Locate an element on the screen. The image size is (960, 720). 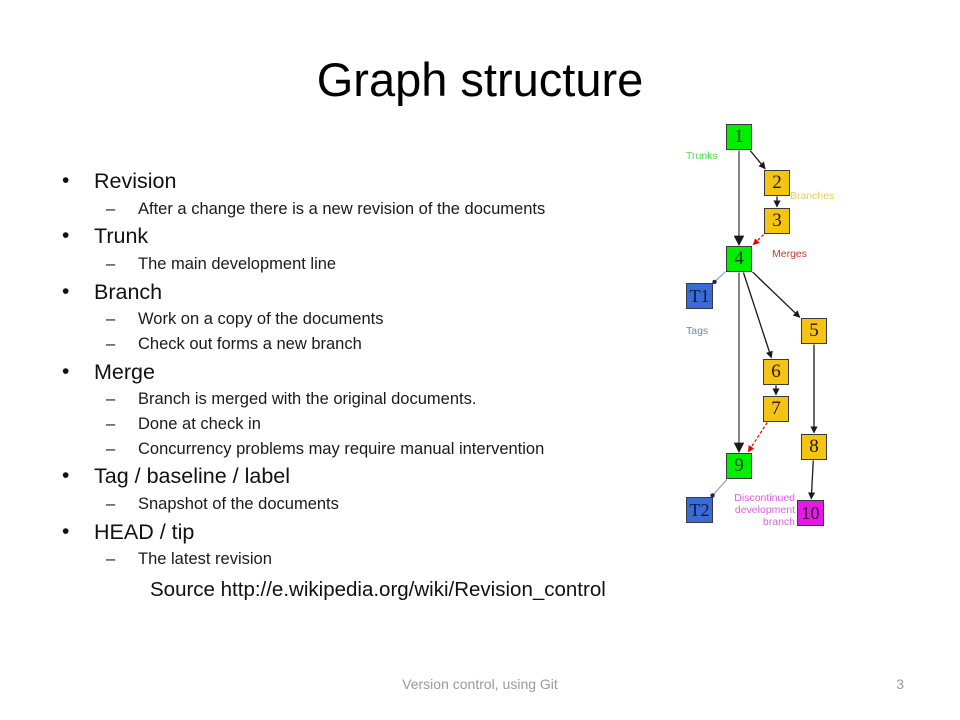
bullet-label: Merge is located at coordinates (124, 371).